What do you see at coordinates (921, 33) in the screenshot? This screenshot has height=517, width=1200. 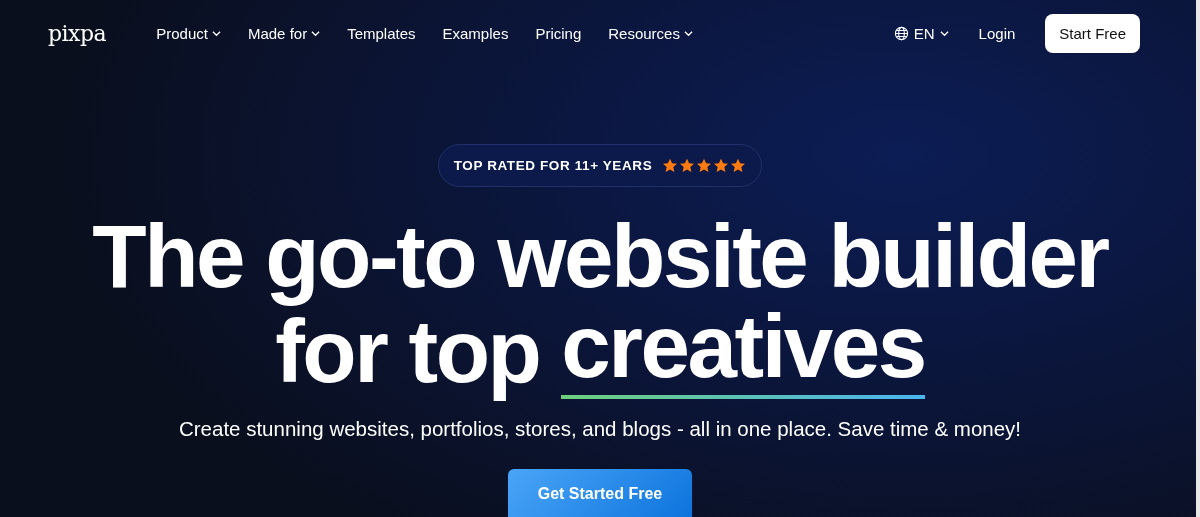 I see `language-selector: EN` at bounding box center [921, 33].